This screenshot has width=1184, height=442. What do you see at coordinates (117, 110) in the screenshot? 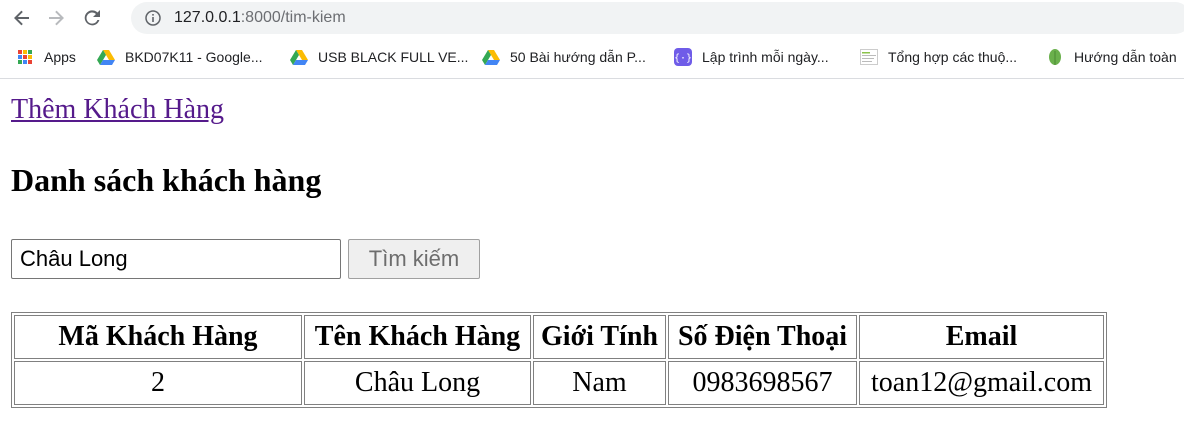
I see `add-customer-link: Thêm Khách Hàng` at bounding box center [117, 110].